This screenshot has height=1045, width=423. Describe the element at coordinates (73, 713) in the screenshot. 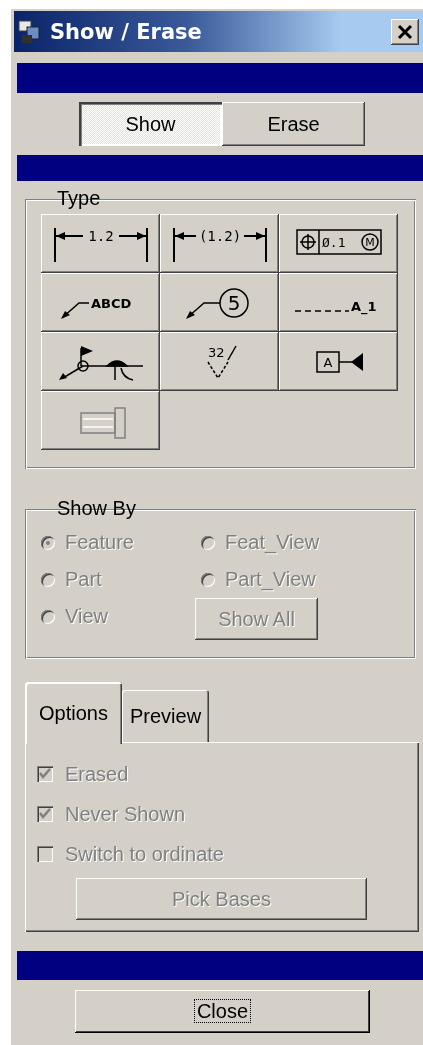

I see `tab: Options` at that location.